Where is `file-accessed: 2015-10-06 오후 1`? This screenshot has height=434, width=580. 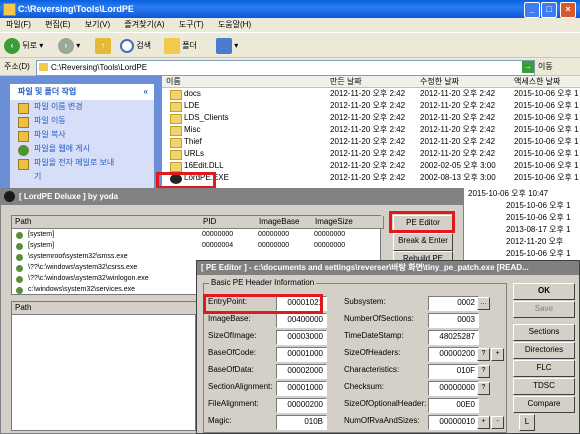
file-accessed: 2015-10-06 오후 1 is located at coordinates (546, 117).